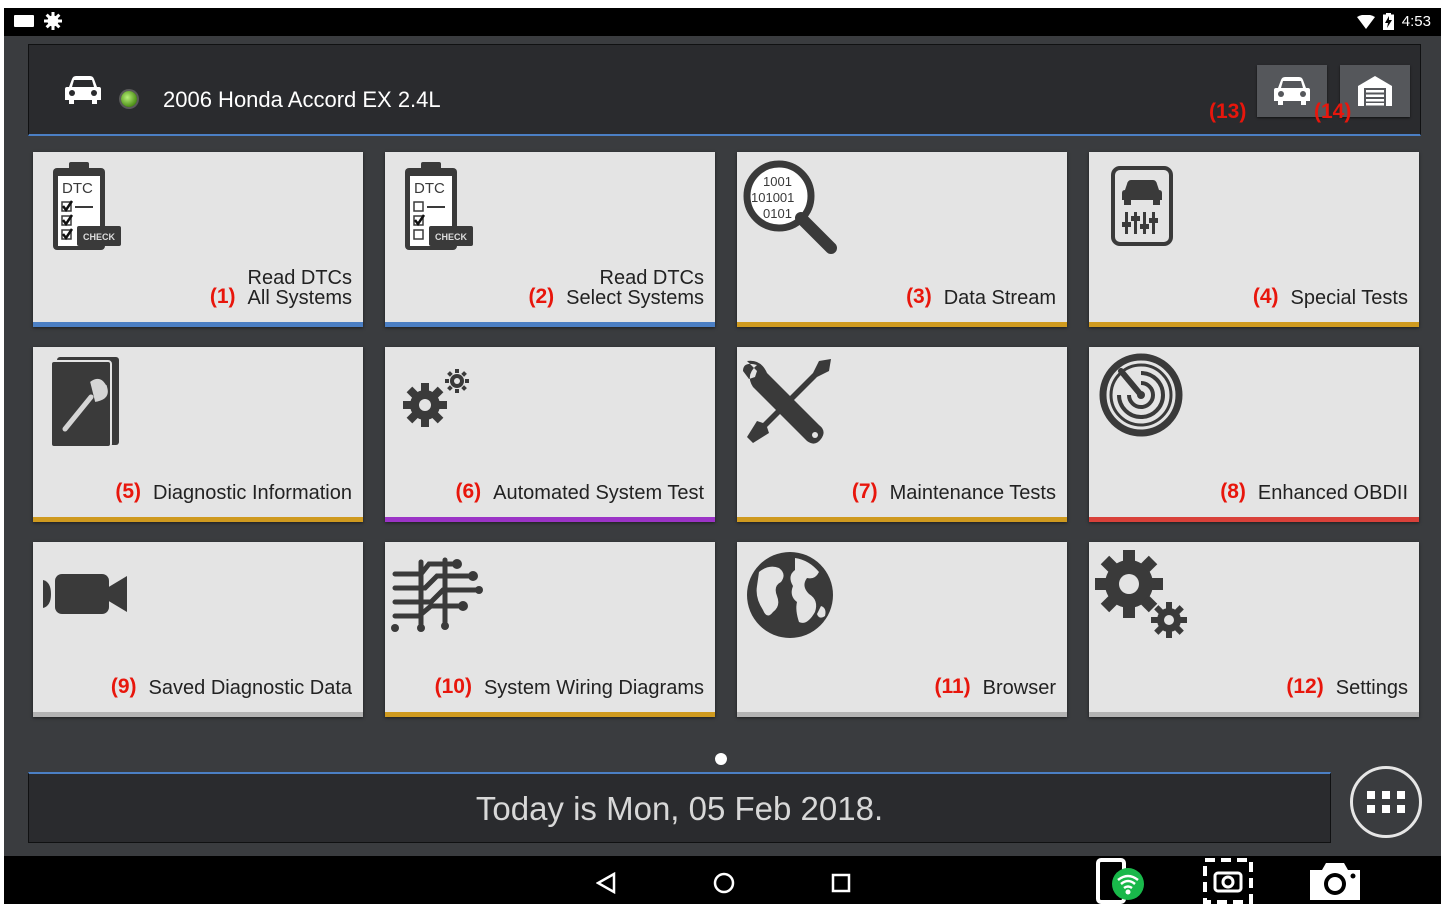 The width and height of the screenshot is (1445, 905). I want to click on tile-text: Settings, so click(1371, 688).